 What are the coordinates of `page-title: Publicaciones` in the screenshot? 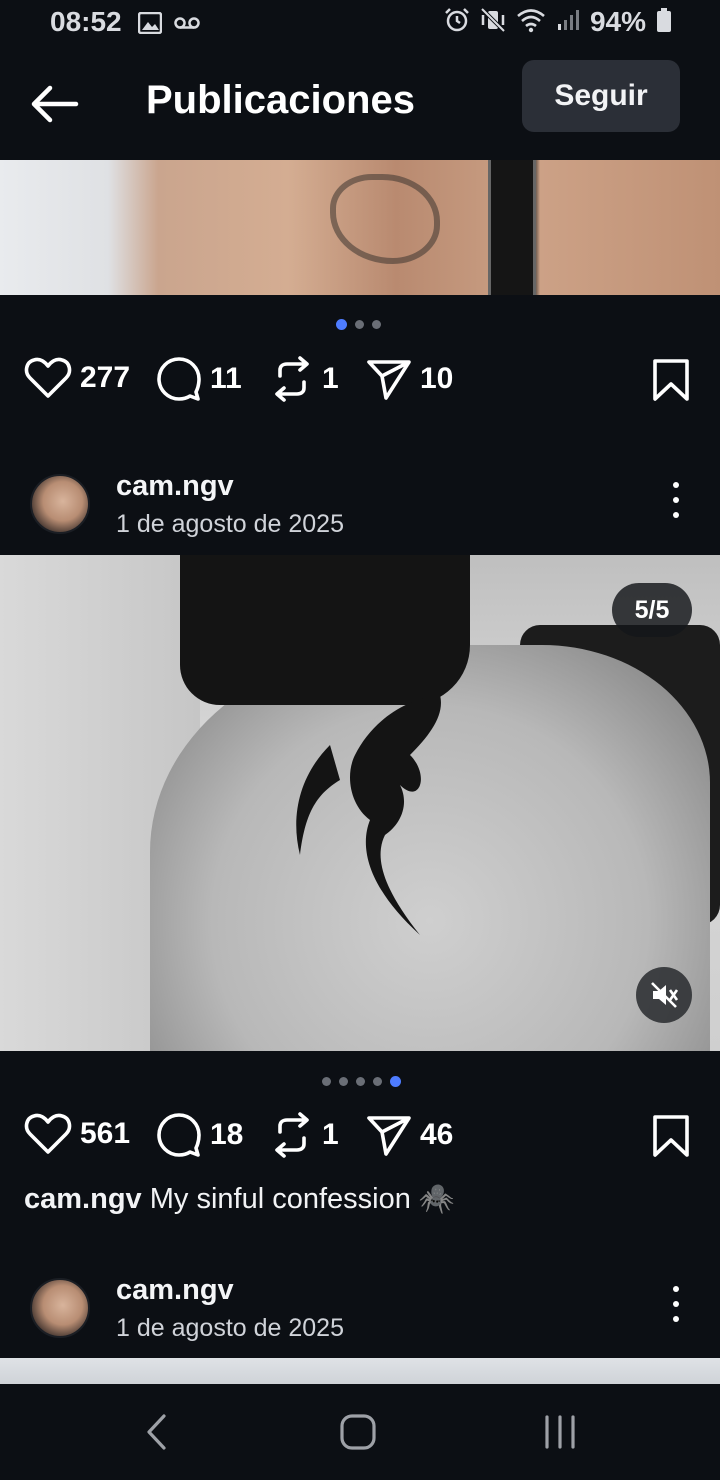 It's located at (280, 100).